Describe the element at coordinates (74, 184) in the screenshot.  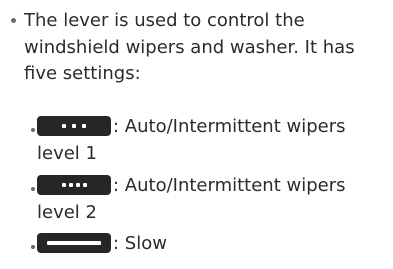
I see `wiper-dots-tight-icon` at that location.